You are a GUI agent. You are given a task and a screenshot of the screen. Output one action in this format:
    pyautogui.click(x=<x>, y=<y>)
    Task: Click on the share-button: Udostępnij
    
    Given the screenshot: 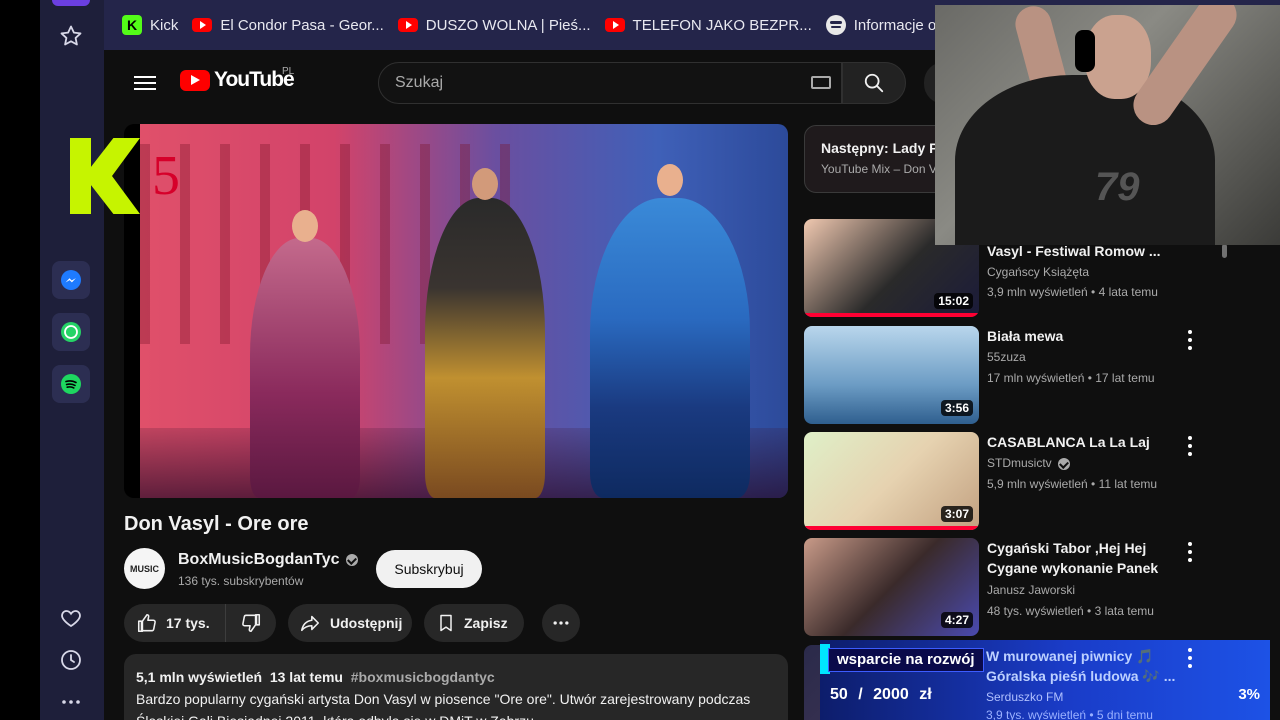 What is the action you would take?
    pyautogui.click(x=350, y=623)
    